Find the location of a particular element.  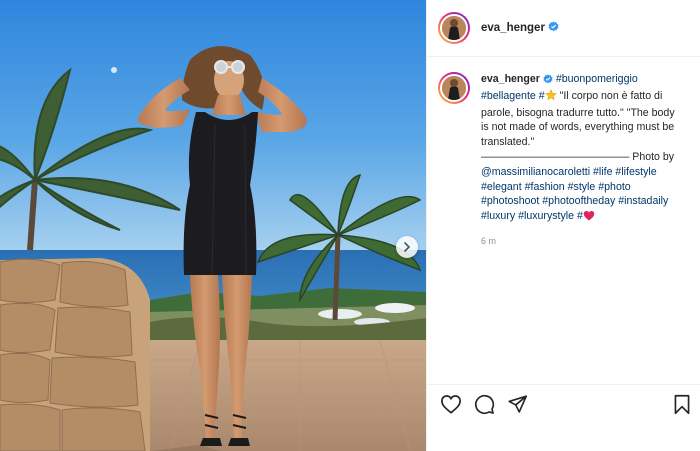

hashtag-link: #lifestyle is located at coordinates (635, 172).